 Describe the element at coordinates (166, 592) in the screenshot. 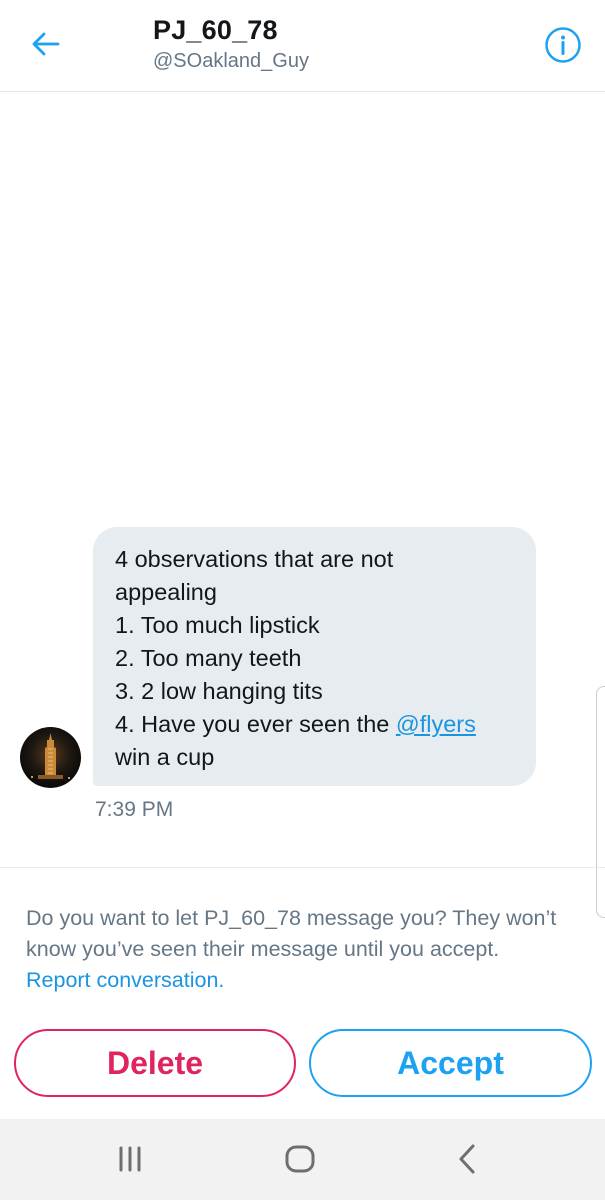

I see `message-line: appealing` at that location.